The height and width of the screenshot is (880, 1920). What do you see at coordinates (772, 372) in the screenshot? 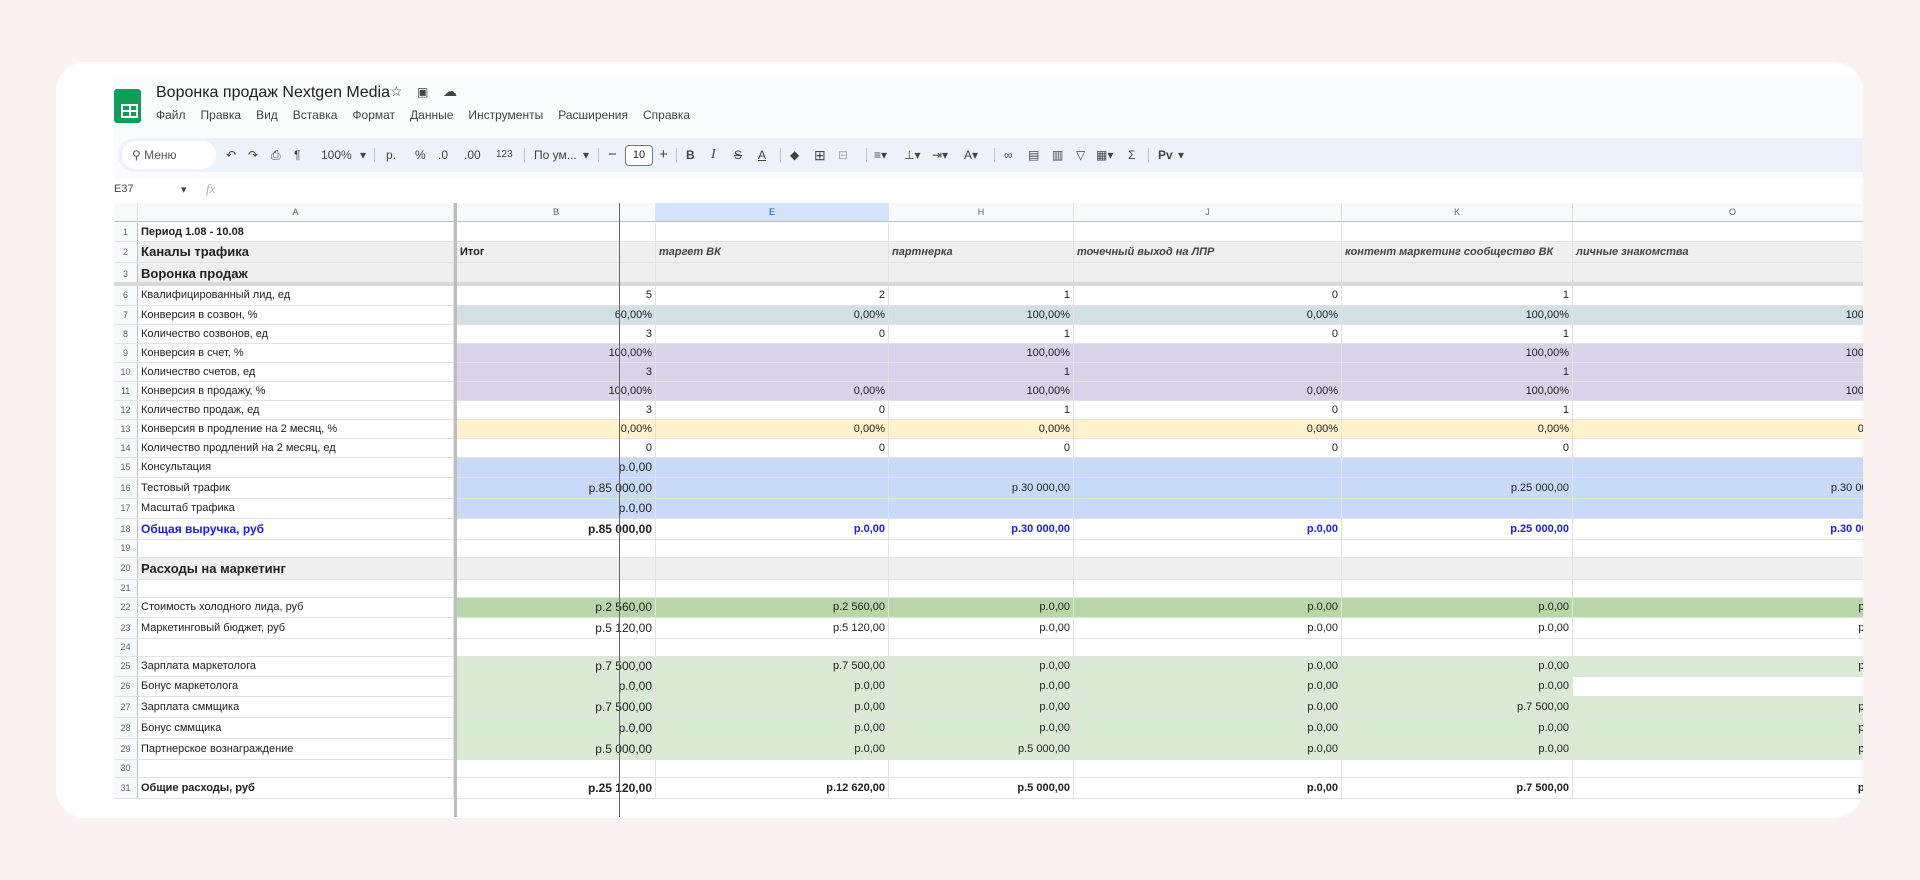
I see `cell-e10` at bounding box center [772, 372].